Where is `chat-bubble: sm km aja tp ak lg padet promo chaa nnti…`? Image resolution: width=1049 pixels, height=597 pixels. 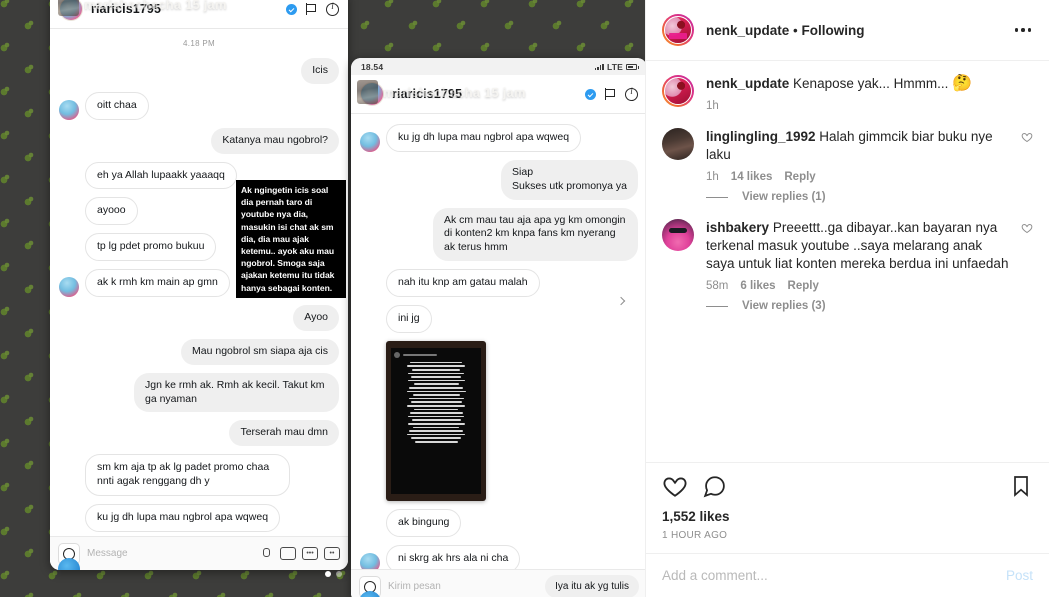
chat-bubble: sm km aja tp ak lg padet promo chaa nnti… is located at coordinates (187, 475).